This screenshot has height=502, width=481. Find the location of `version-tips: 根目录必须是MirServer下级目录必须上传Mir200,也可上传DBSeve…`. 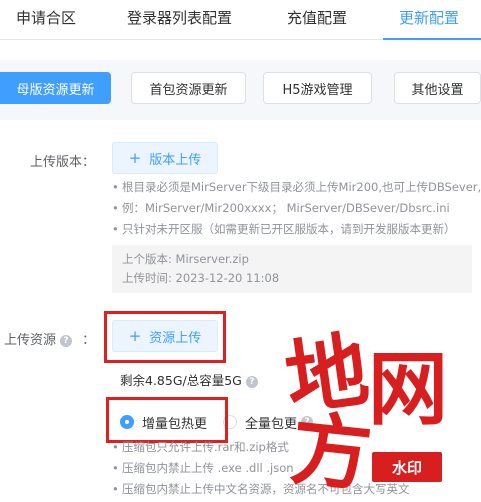

version-tips: 根目录必须是MirServer下级目录必须上传Mir200,也可上传DBSeve… is located at coordinates (296, 208).